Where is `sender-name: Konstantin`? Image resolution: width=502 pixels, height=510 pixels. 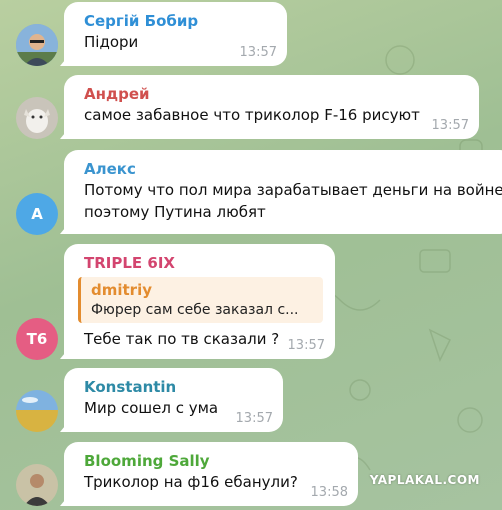
sender-name: Konstantin is located at coordinates (177, 387).